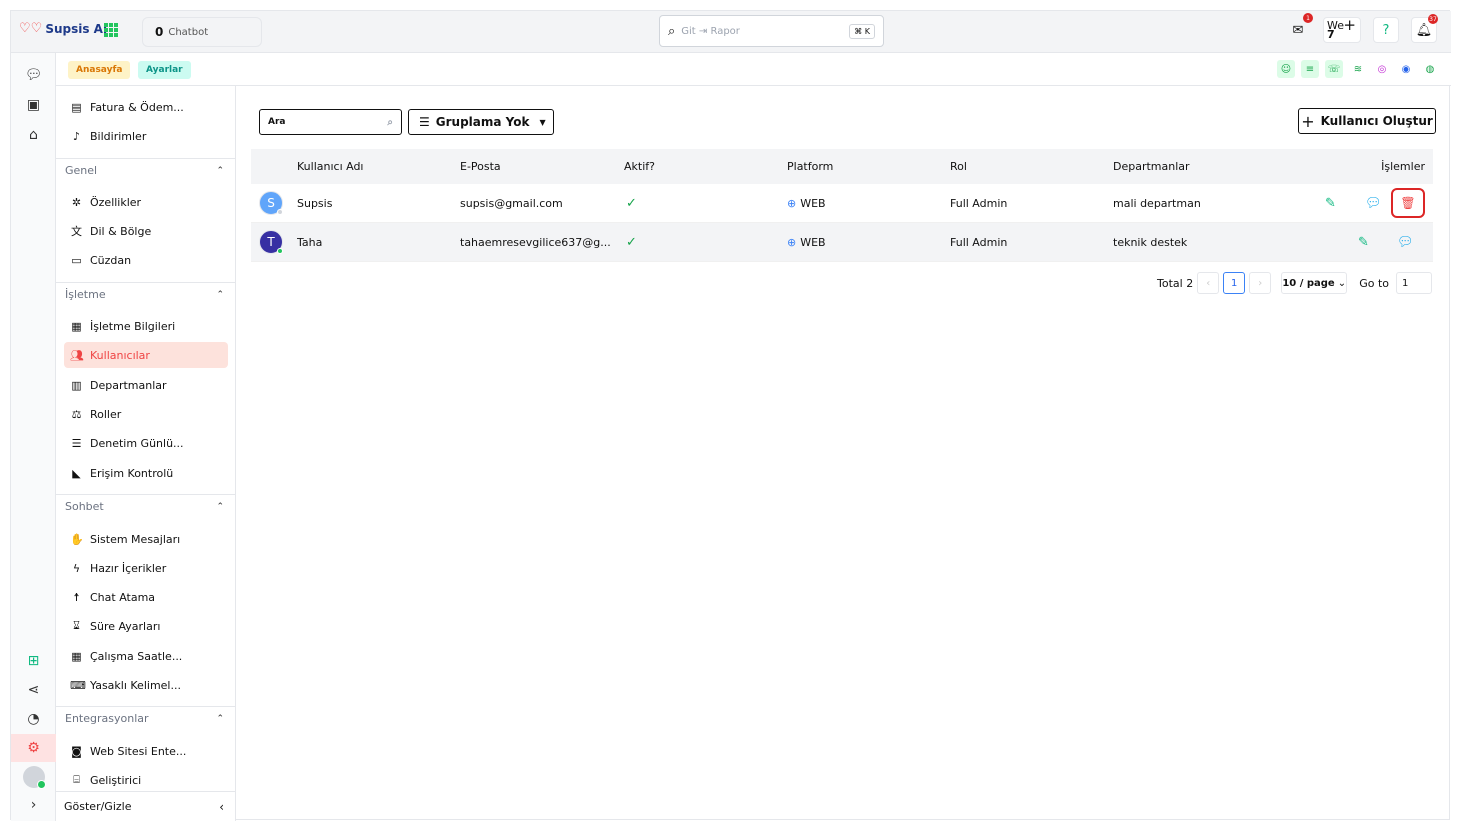 The height and width of the screenshot is (830, 1460). What do you see at coordinates (480, 166) in the screenshot?
I see `column-header-email: E-Posta` at bounding box center [480, 166].